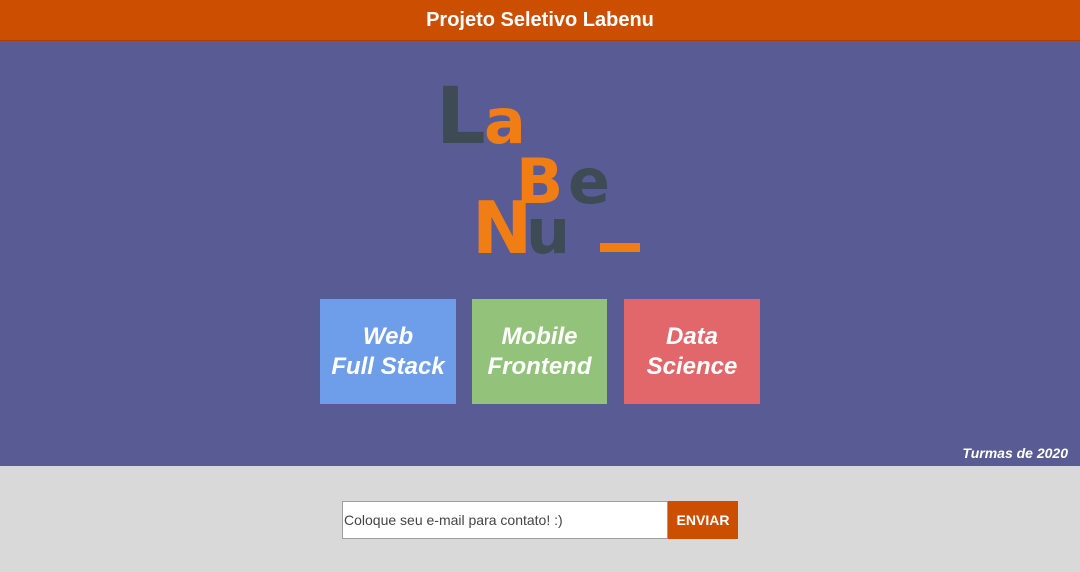 This screenshot has width=1080, height=572. What do you see at coordinates (703, 520) in the screenshot?
I see `send-button: ENVIAR` at bounding box center [703, 520].